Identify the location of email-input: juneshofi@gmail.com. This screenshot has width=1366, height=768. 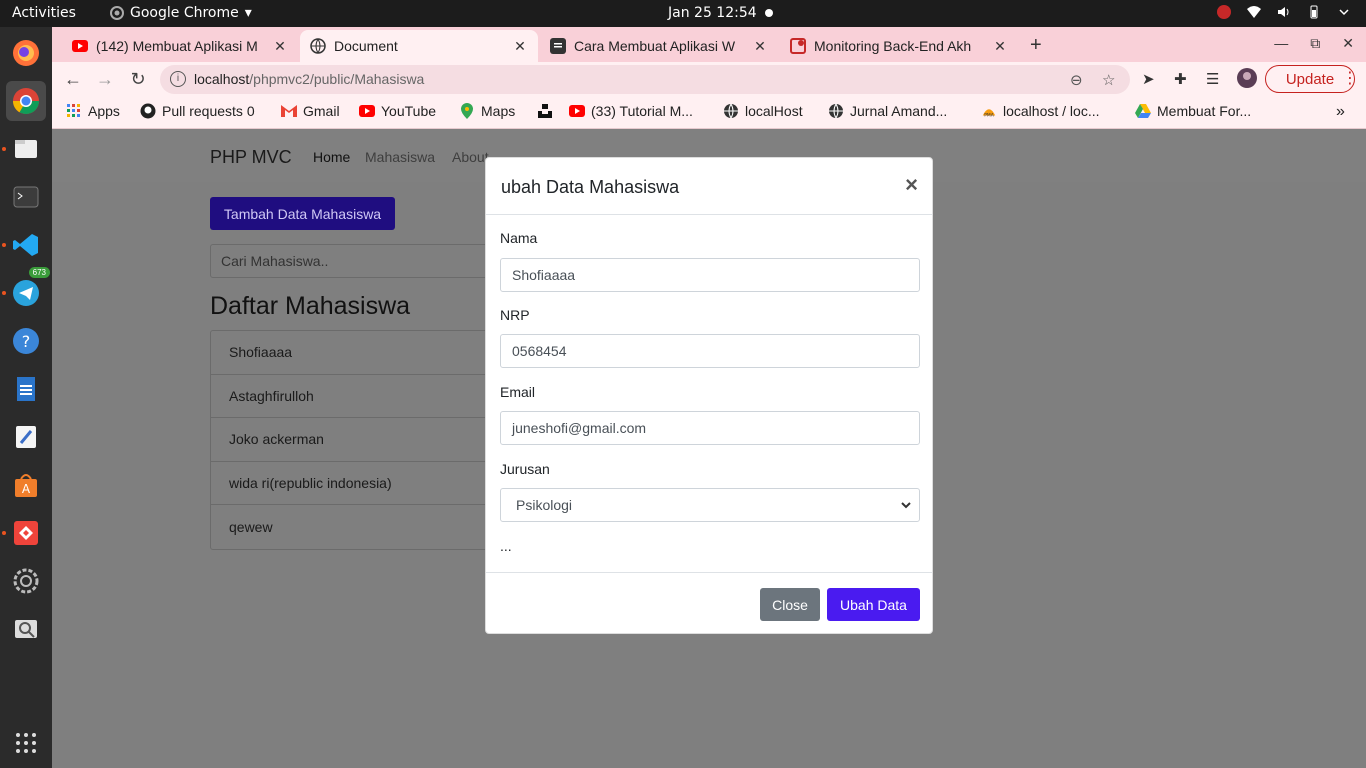
(710, 428).